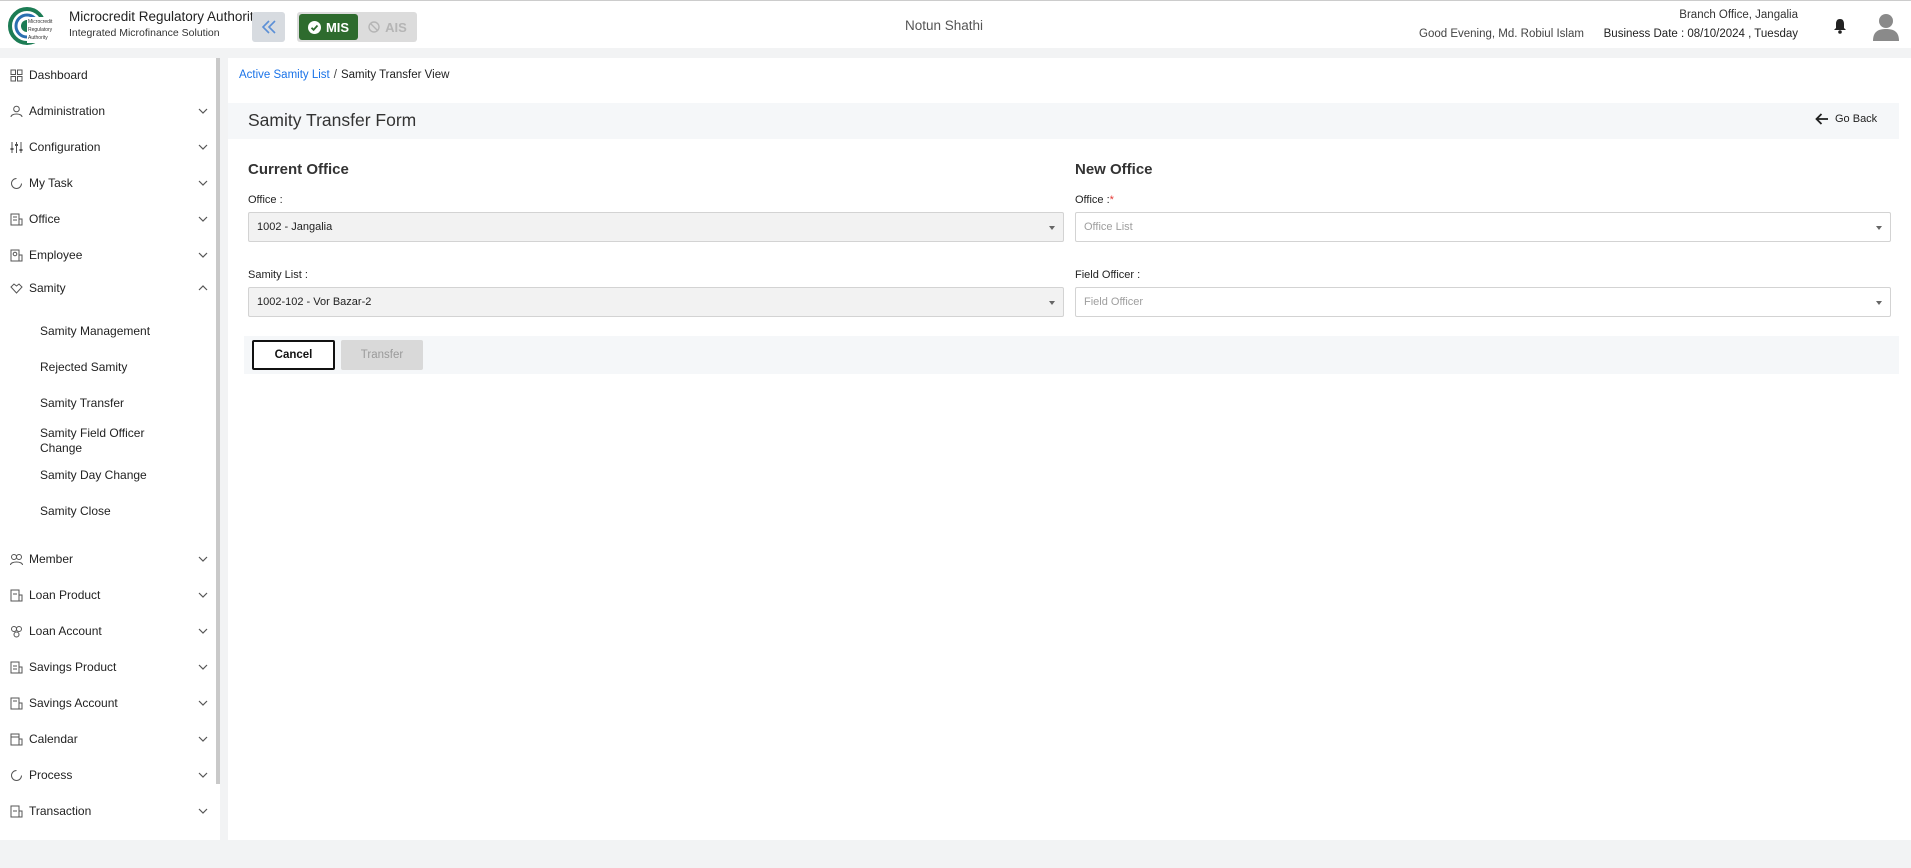 This screenshot has width=1911, height=868. I want to click on field-officer-select: Field Officer, so click(1483, 302).